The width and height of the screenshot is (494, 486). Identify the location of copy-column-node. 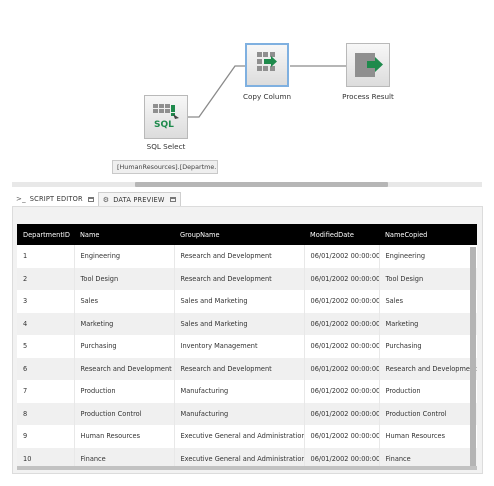
(267, 65).